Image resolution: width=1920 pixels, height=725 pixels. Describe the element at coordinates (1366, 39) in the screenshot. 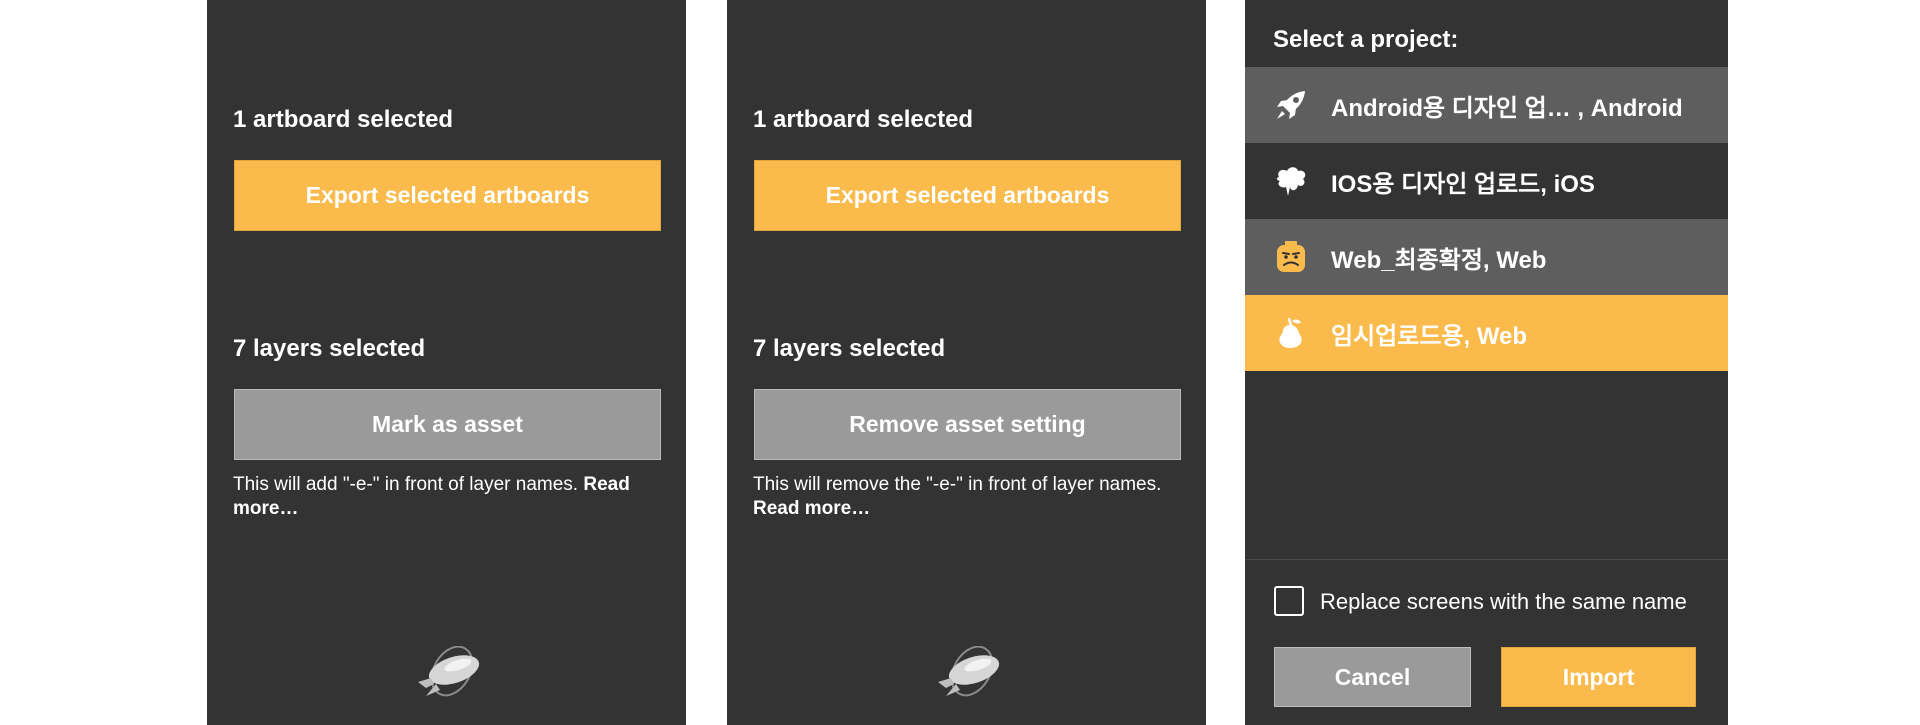

I see `select-project-title: Select a project:` at that location.